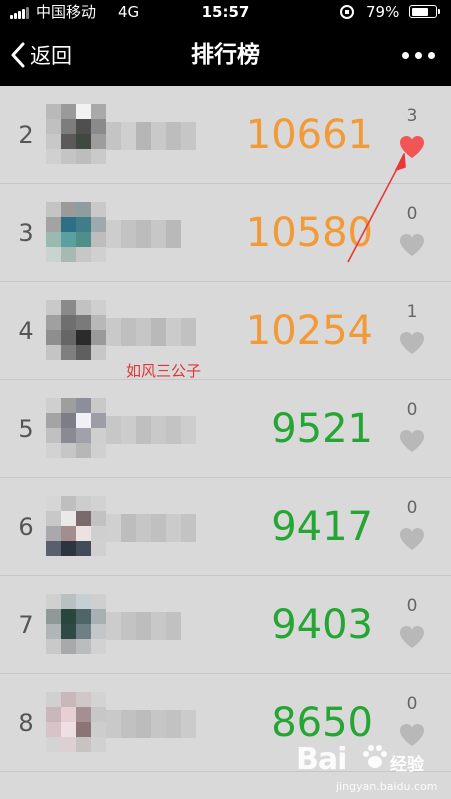 The height and width of the screenshot is (799, 451). Describe the element at coordinates (309, 233) in the screenshot. I see `score: 10580` at that location.